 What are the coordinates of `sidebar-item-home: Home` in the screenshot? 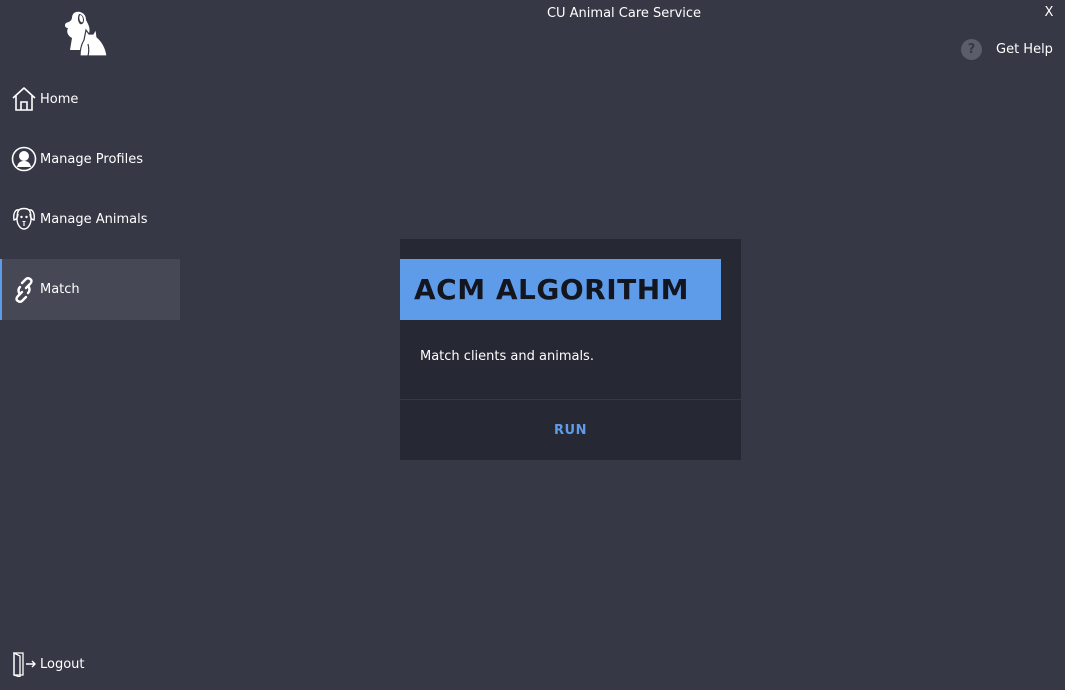 It's located at (90, 99).